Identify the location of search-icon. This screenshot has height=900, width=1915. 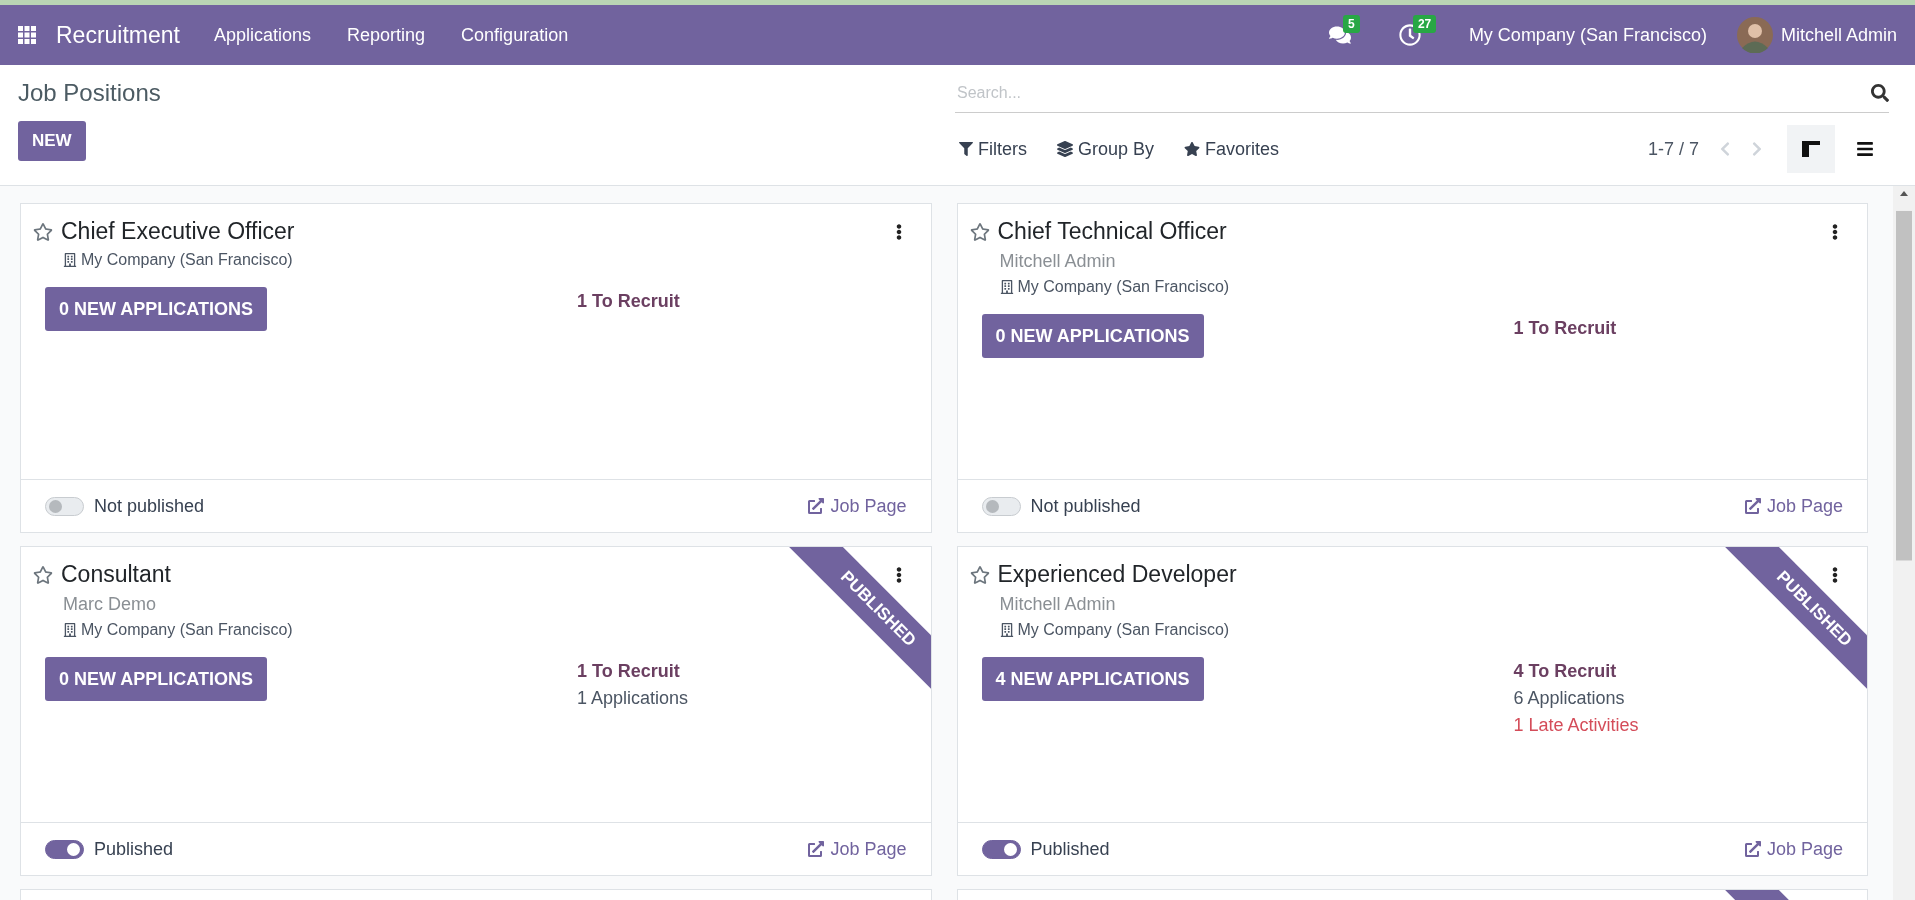
(1880, 92).